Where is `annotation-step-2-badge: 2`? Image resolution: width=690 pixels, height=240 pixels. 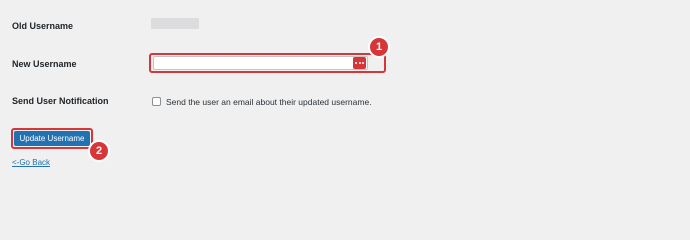 annotation-step-2-badge: 2 is located at coordinates (99, 151).